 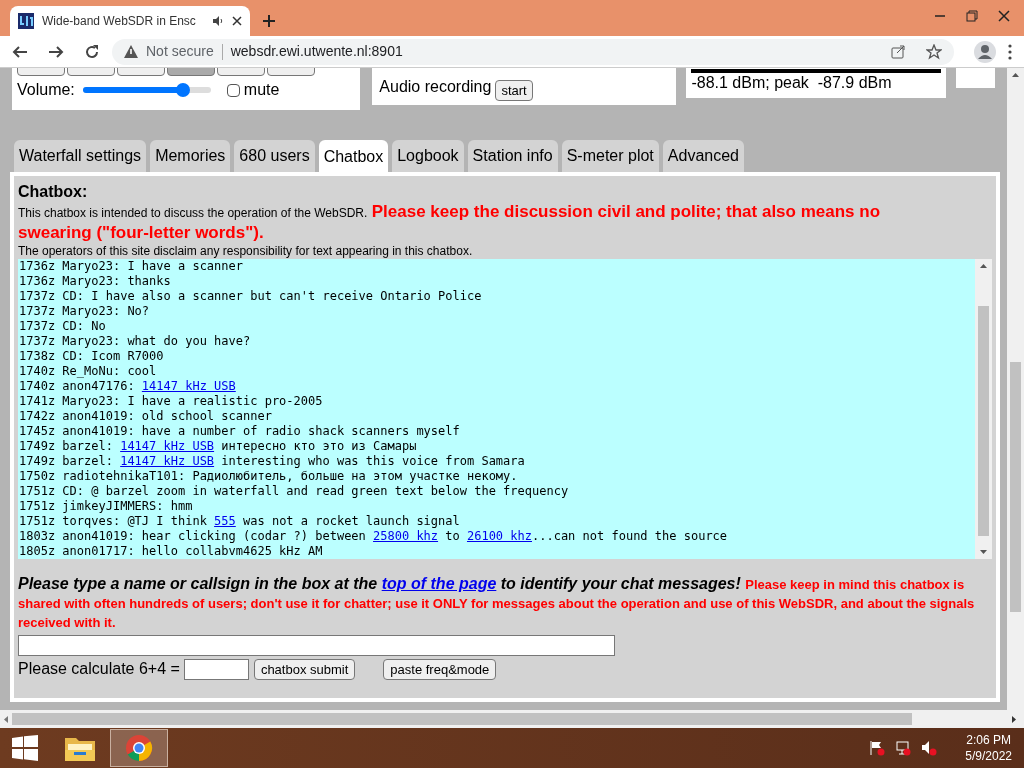 I want to click on volume-label: Volume:, so click(x=46, y=90).